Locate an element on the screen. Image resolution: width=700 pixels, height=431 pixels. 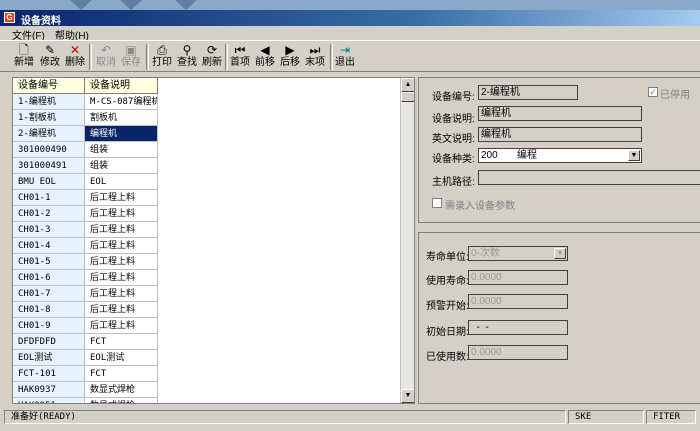
cell-device-code: BMU EOL is located at coordinates (49, 182).